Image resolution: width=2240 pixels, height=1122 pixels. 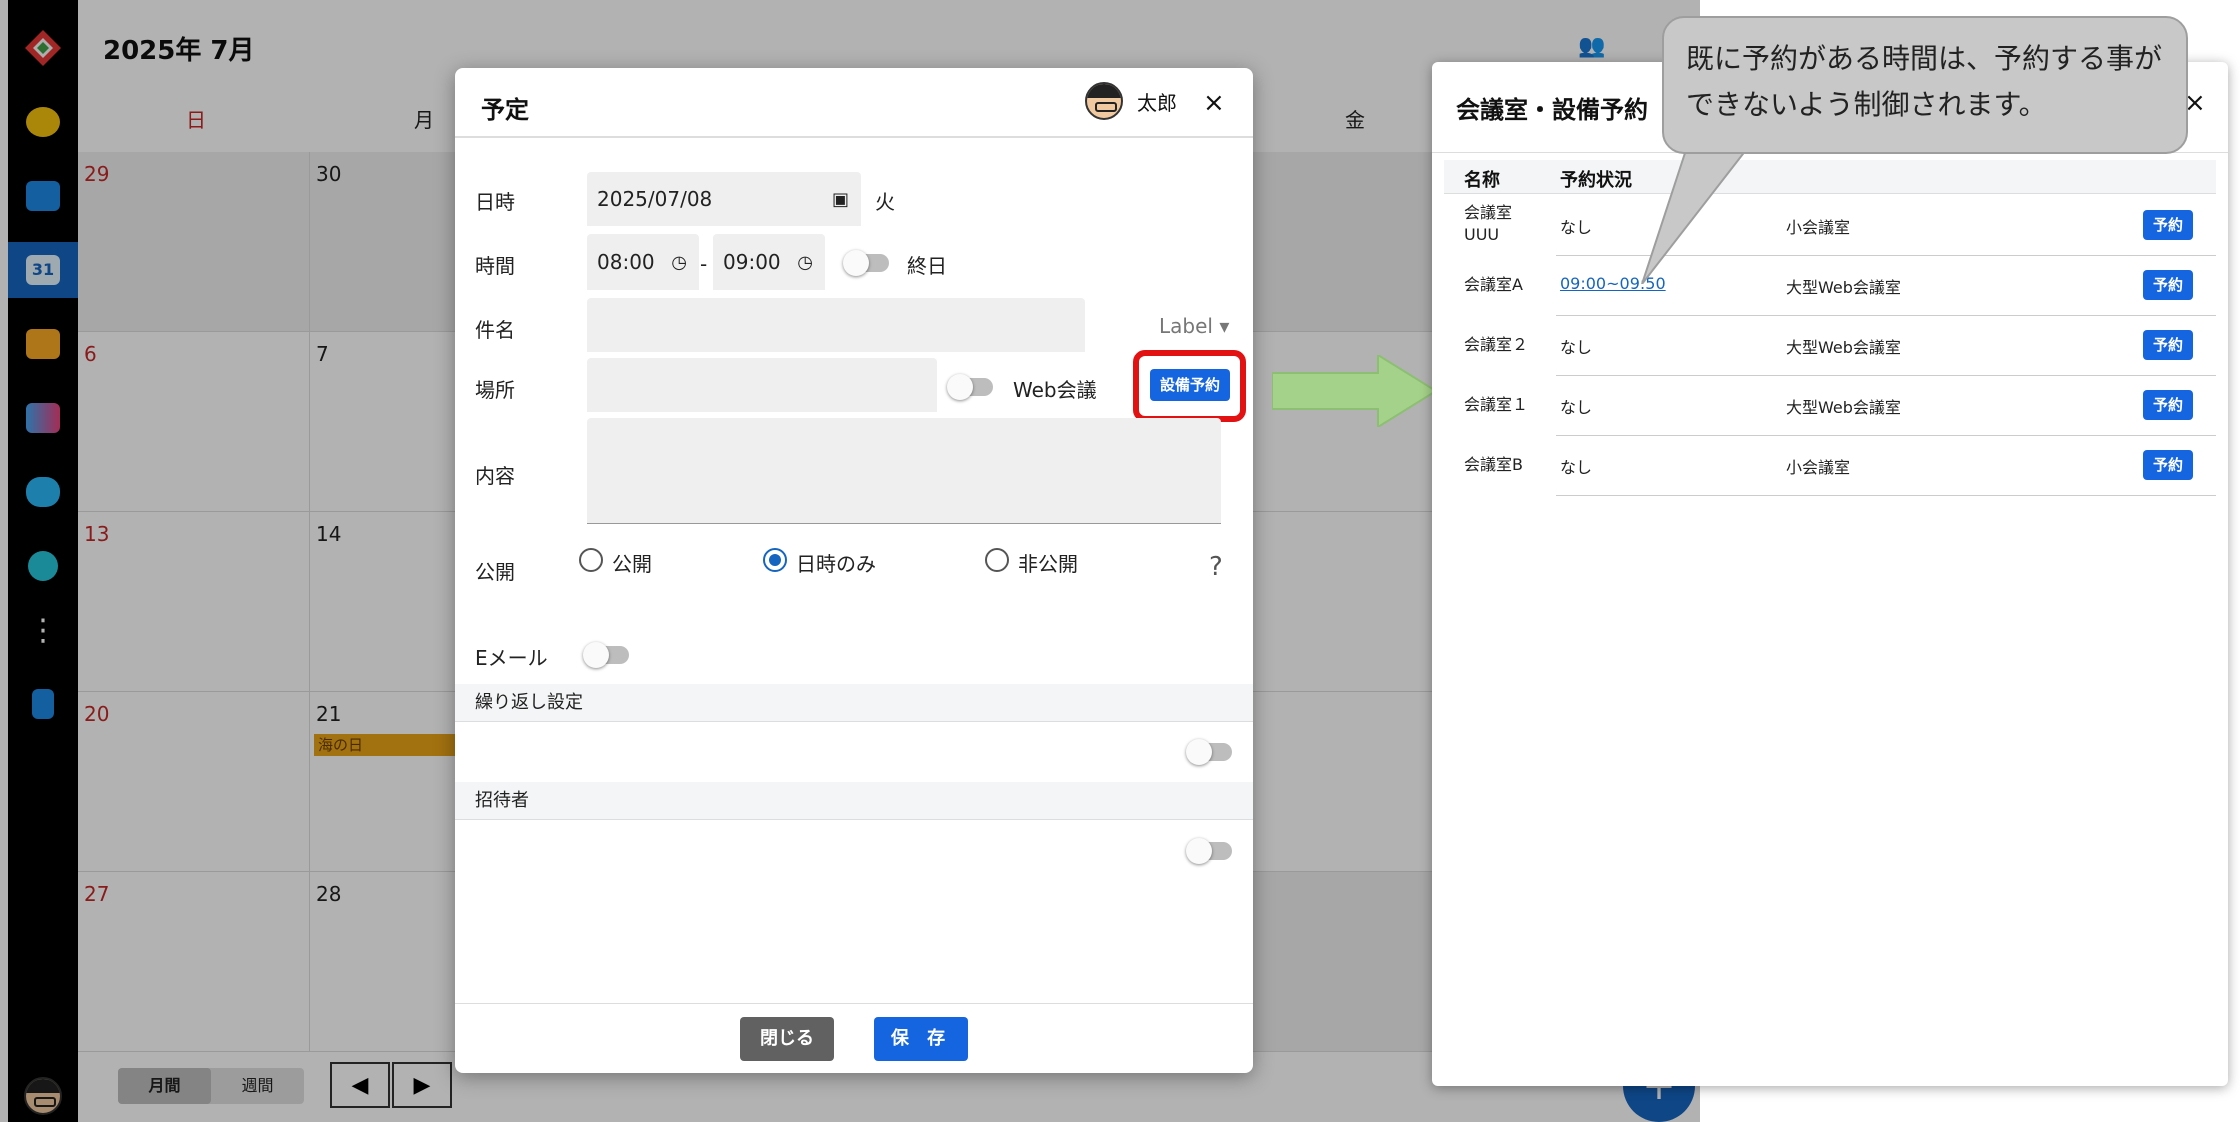 I want to click on close-button: 閉じる, so click(x=787, y=1039).